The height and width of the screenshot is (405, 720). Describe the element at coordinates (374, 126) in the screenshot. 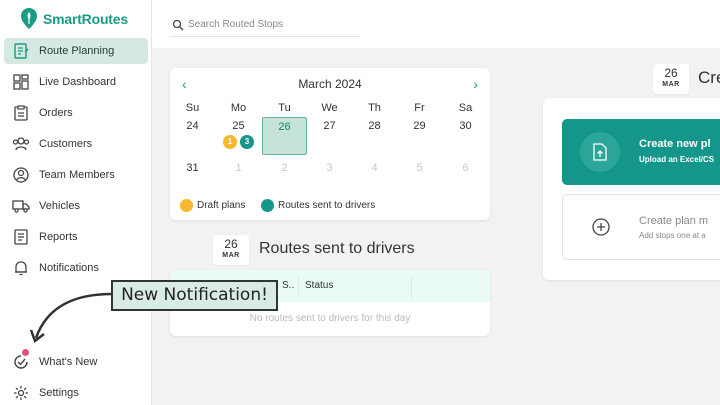

I see `calendar-day: 28` at that location.